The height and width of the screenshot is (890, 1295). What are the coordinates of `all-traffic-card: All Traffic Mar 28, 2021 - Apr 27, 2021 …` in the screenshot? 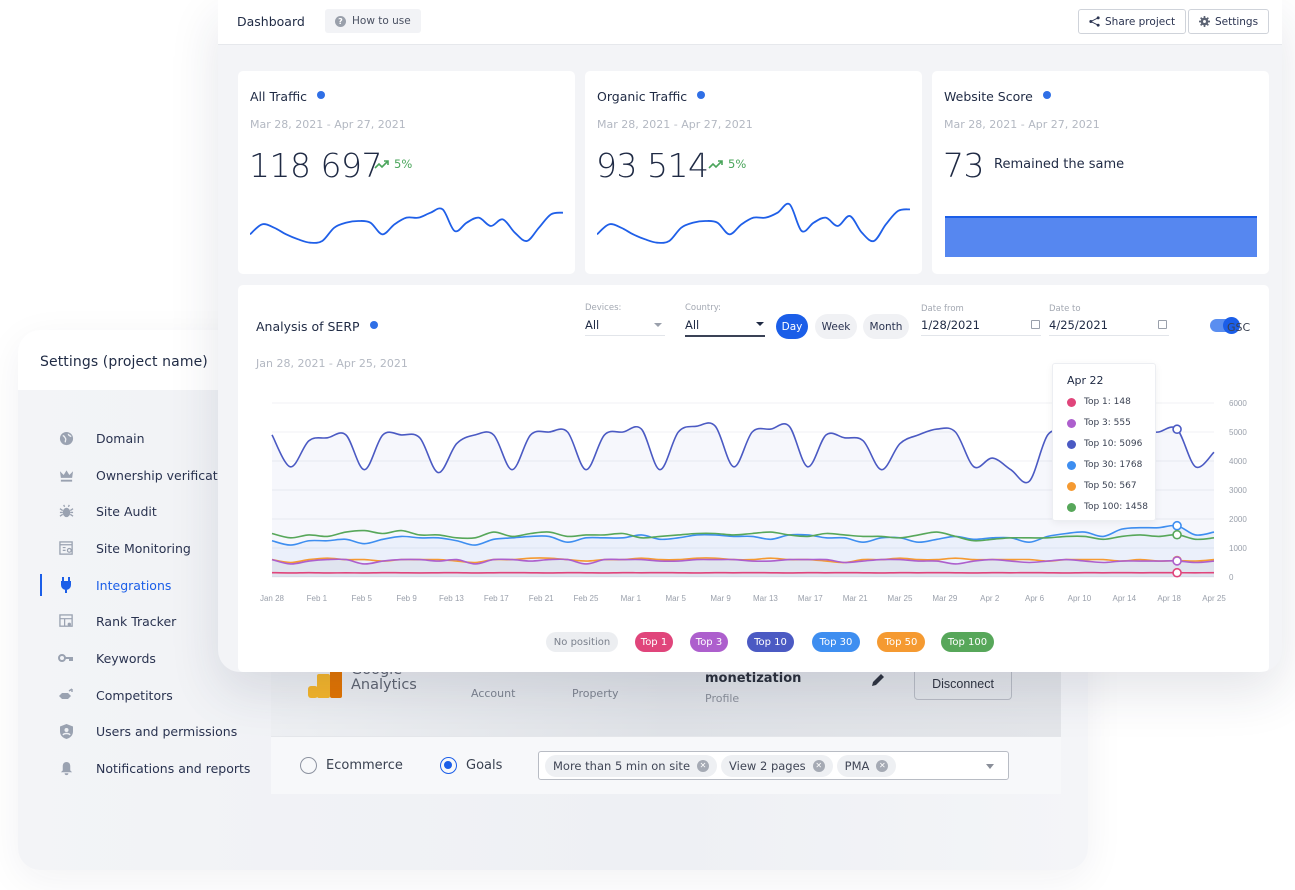 It's located at (406, 172).